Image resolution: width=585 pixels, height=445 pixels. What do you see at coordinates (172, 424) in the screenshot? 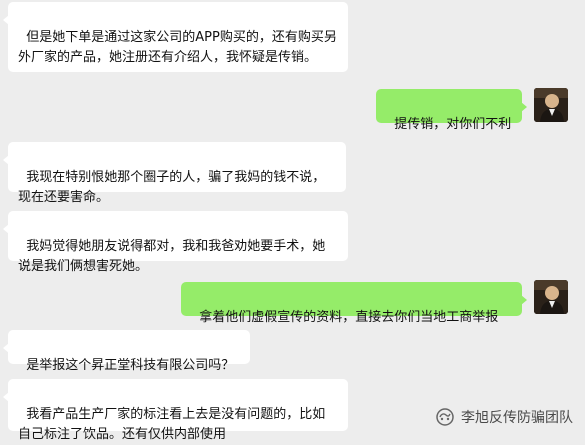
I see `message-text: 我看产品生产厂家的标注看上去是没有问题的，比如自己标注了饮品。还有仅供内部使用` at bounding box center [172, 424].